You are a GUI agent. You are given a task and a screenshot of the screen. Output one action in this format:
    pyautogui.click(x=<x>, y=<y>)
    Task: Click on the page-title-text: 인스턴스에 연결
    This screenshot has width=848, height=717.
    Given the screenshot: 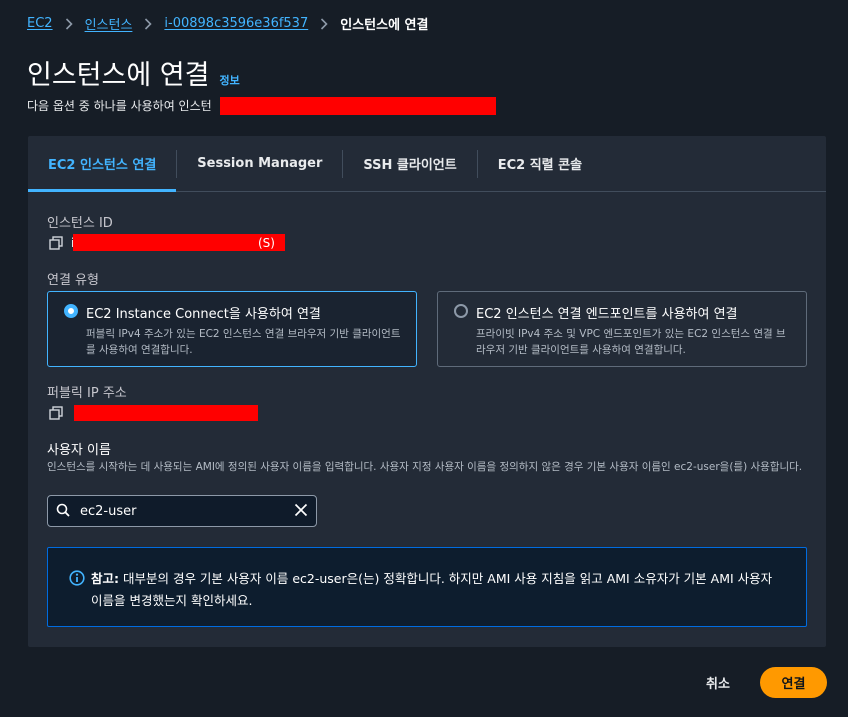 What is the action you would take?
    pyautogui.click(x=118, y=75)
    